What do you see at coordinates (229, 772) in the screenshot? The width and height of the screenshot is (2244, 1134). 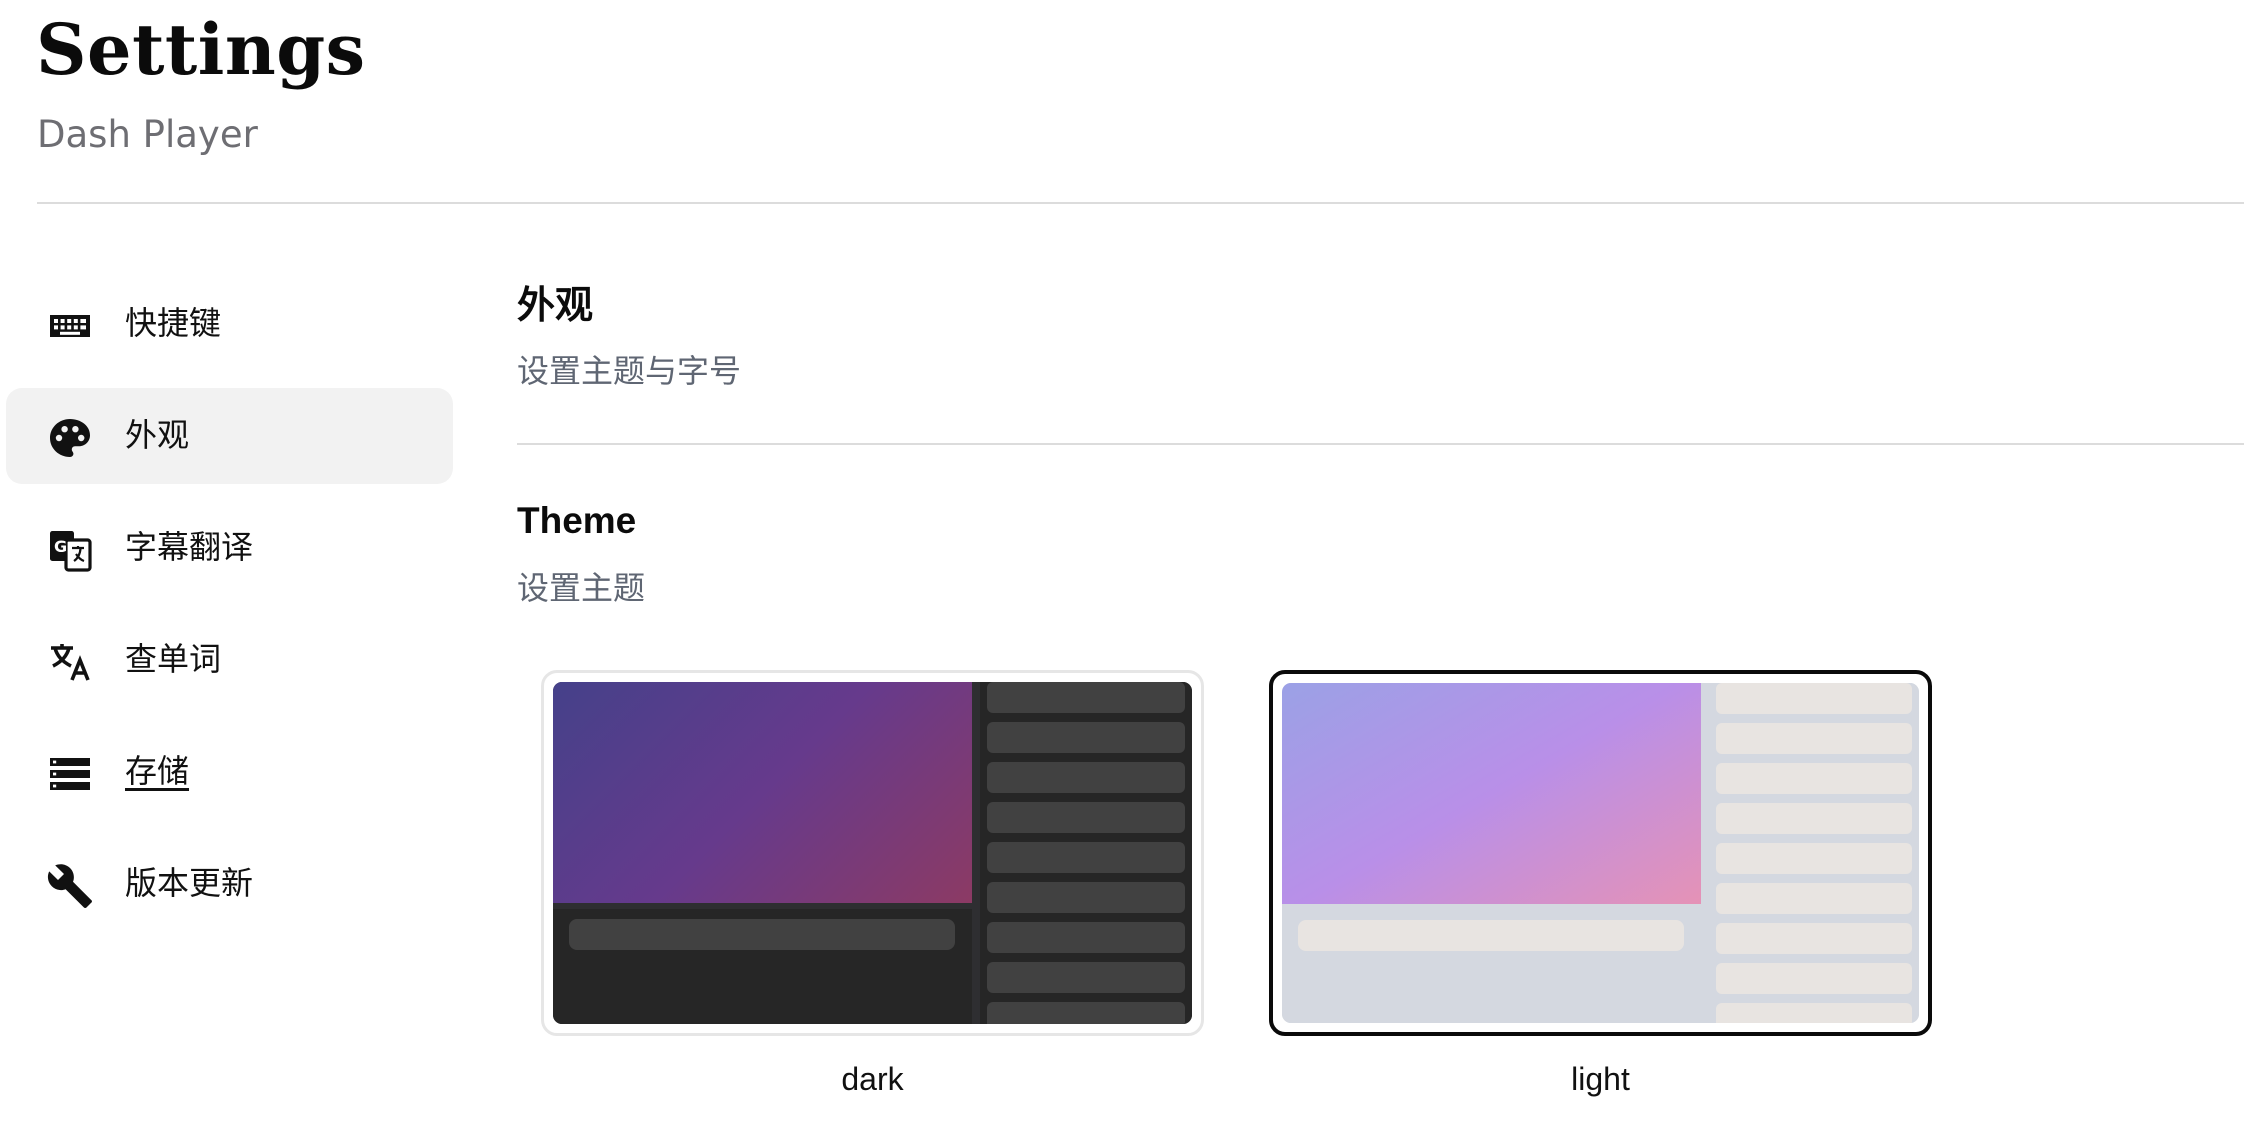 I see `sidebar-item-storage: 存储` at bounding box center [229, 772].